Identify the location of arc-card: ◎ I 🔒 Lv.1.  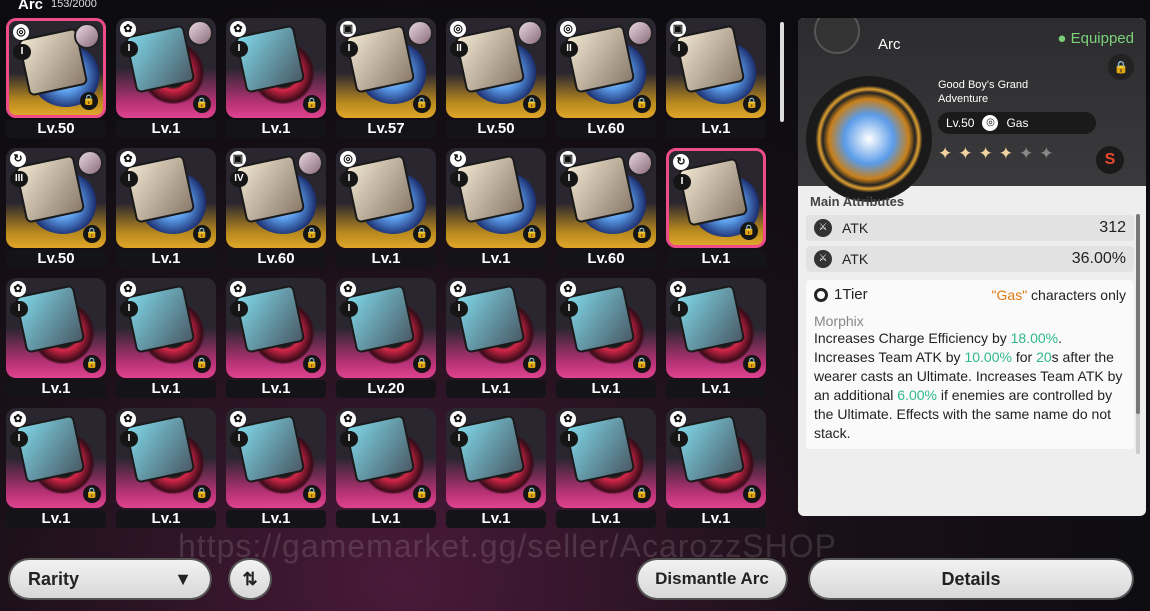
(386, 209).